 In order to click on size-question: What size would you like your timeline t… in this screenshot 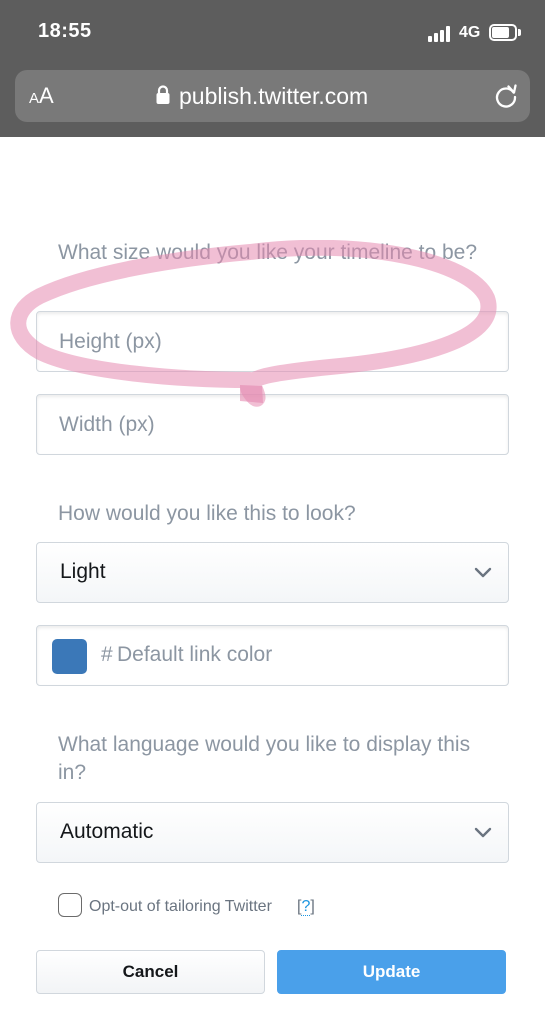, I will do `click(268, 252)`.